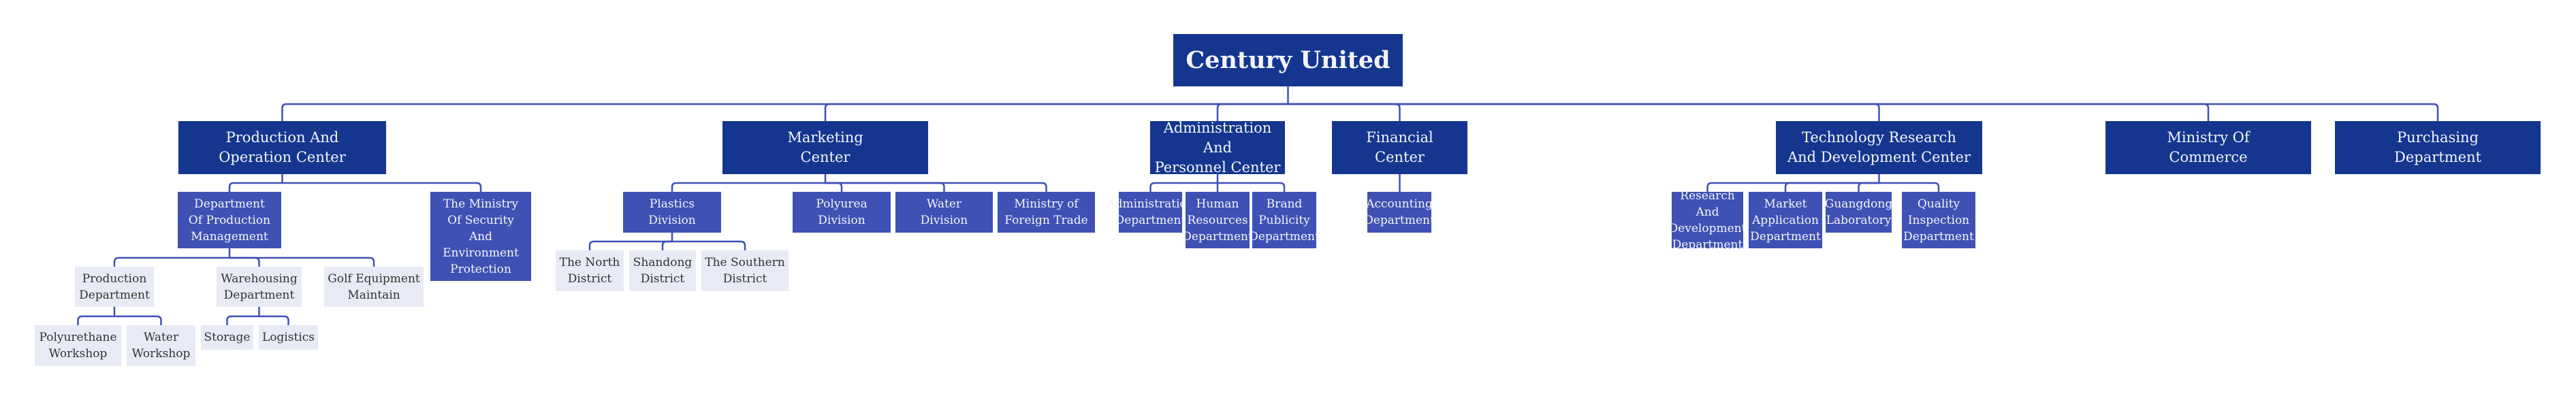 This screenshot has width=2576, height=400. I want to click on node-marketing-center: Marketing Center, so click(825, 147).